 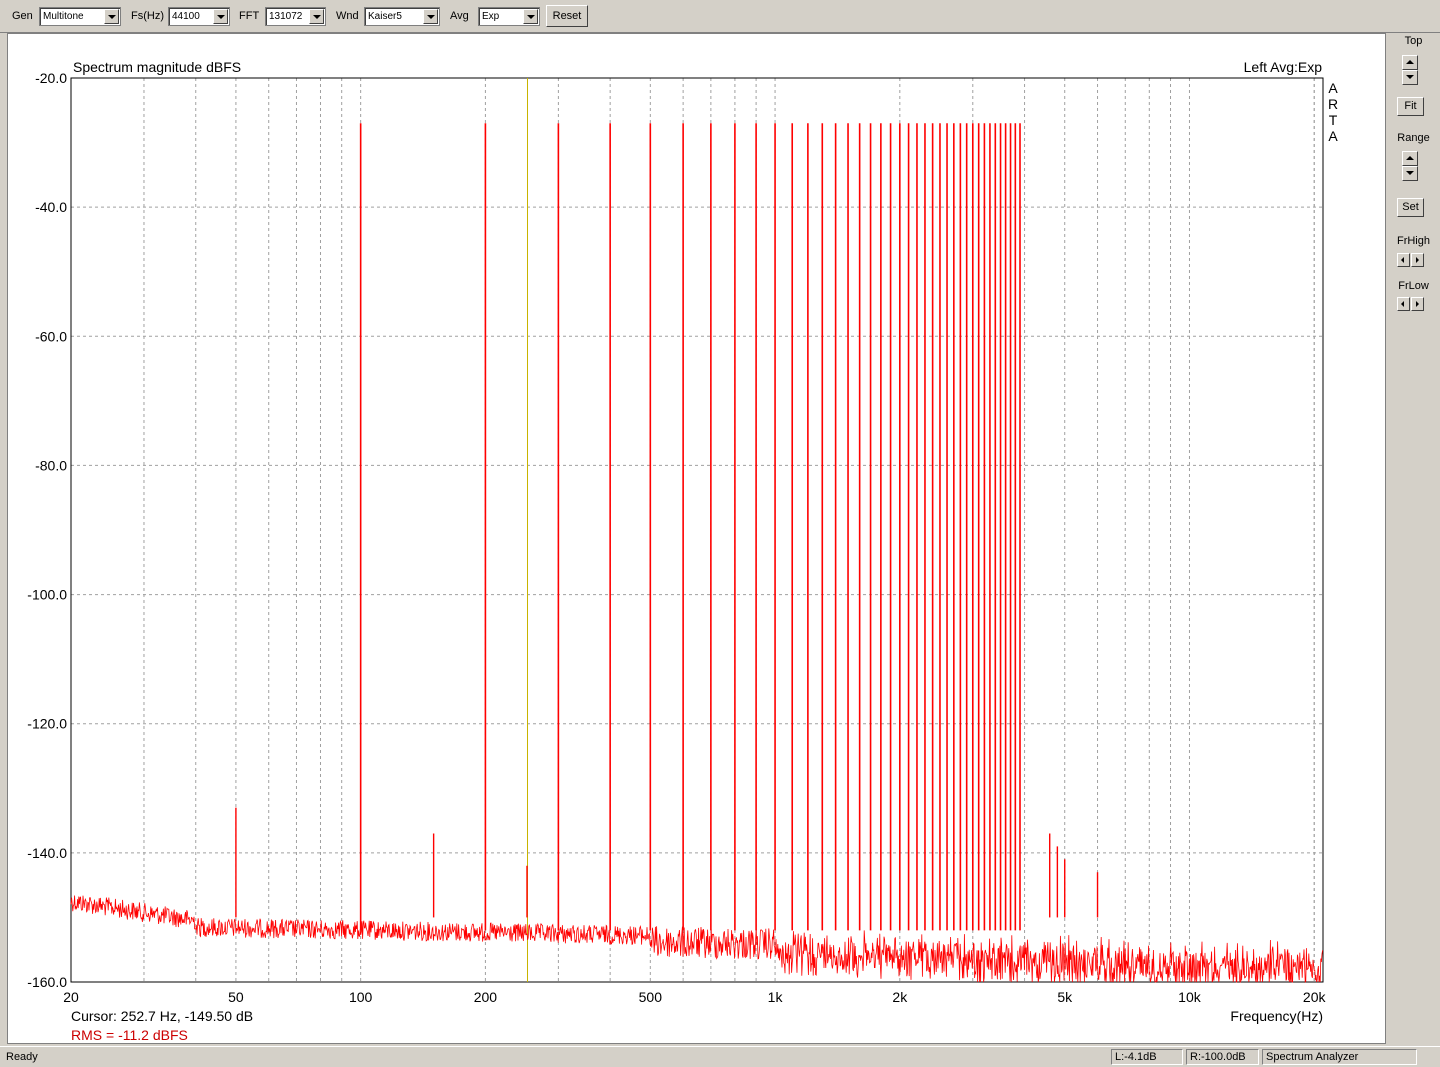 What do you see at coordinates (1413, 41) in the screenshot?
I see `top-label: Top` at bounding box center [1413, 41].